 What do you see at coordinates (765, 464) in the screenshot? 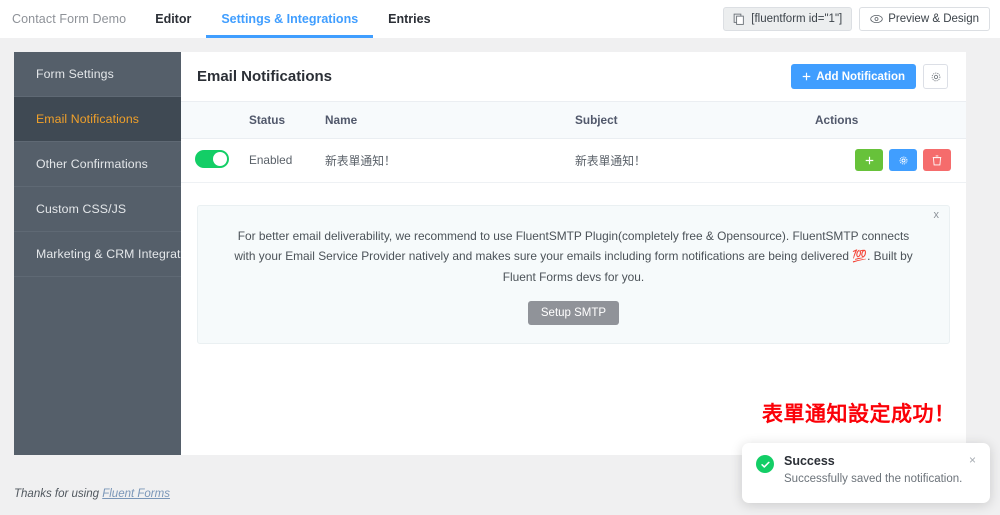
I see `success-check-icon` at bounding box center [765, 464].